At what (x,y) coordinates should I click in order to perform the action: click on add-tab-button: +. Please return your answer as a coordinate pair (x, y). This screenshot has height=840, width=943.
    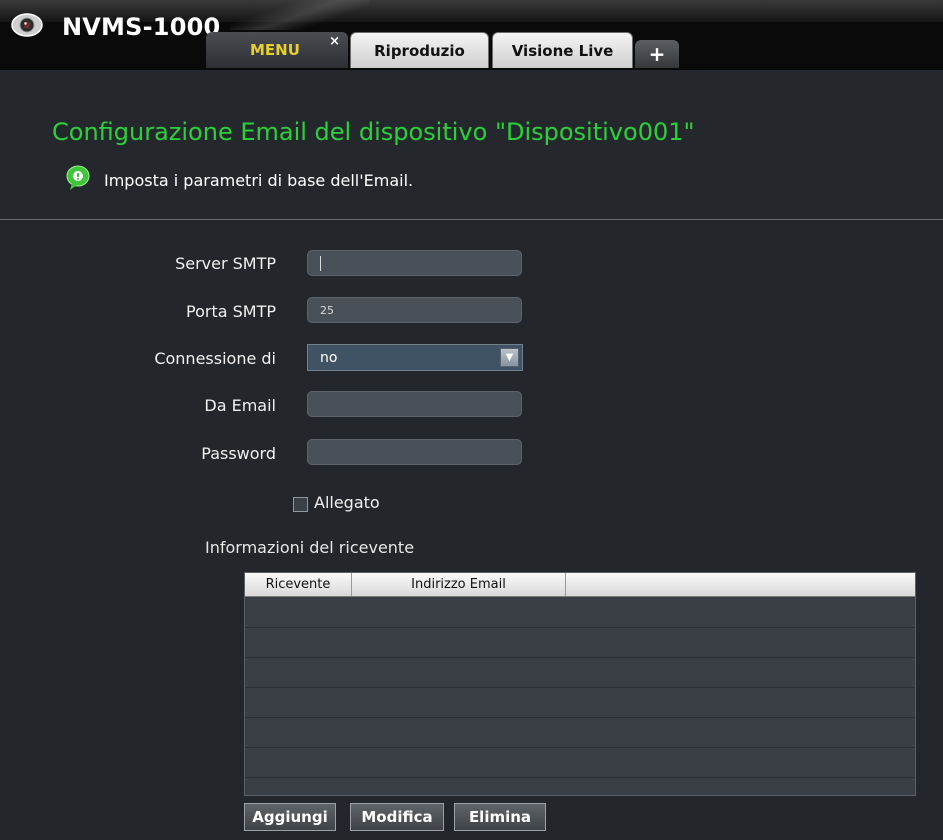
    Looking at the image, I should click on (657, 54).